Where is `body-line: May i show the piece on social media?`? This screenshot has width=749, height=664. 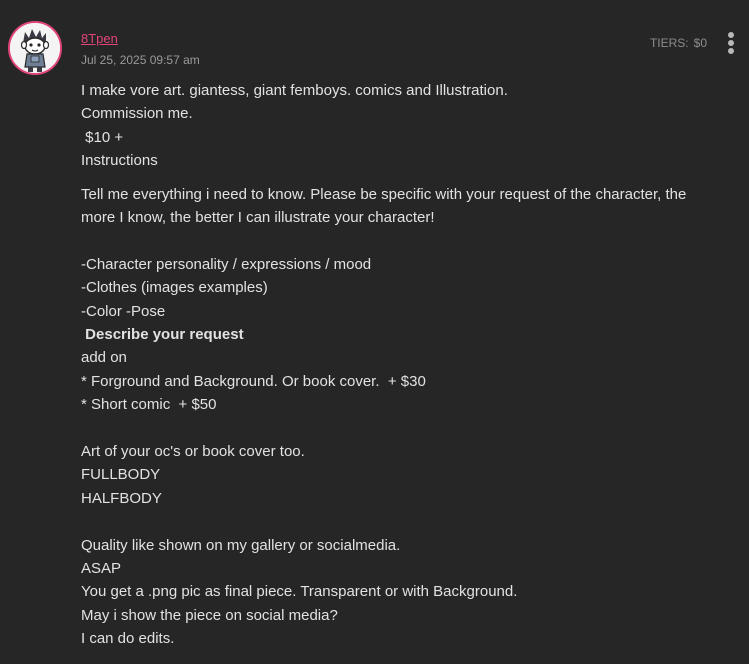 body-line: May i show the piece on social media? is located at coordinates (209, 615).